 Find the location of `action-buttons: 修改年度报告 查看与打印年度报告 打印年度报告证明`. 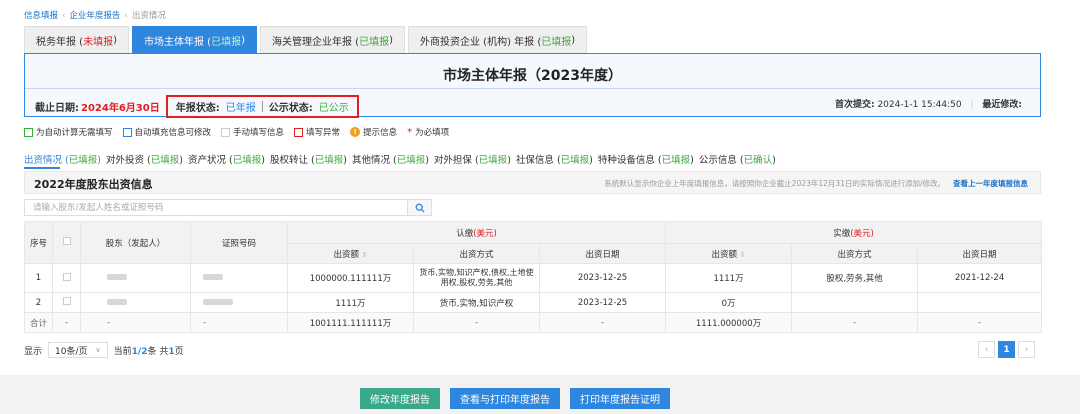

action-buttons: 修改年度报告 查看与打印年度报告 打印年度报告证明 is located at coordinates (515, 398).